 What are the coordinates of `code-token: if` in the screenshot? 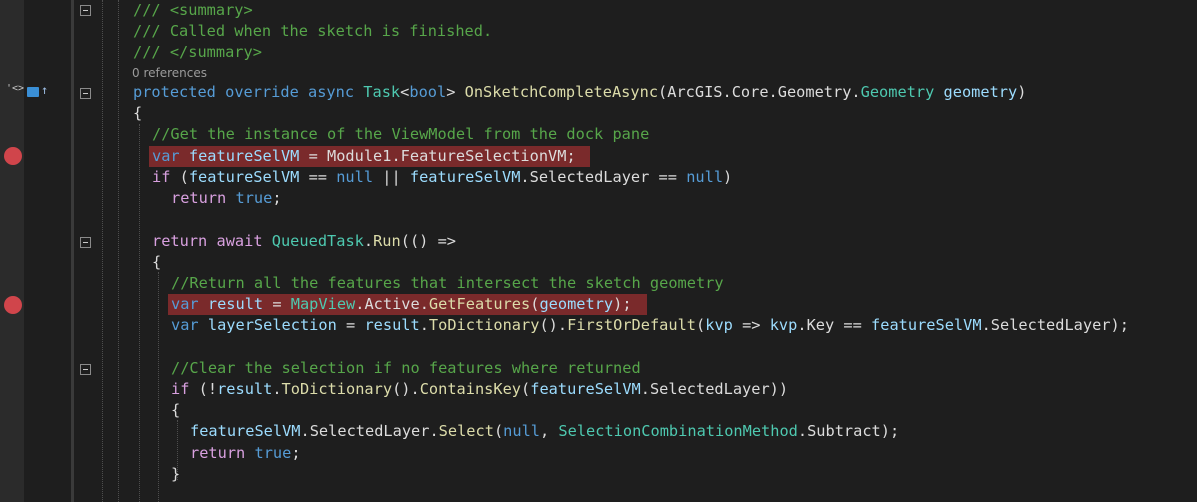 It's located at (180, 389).